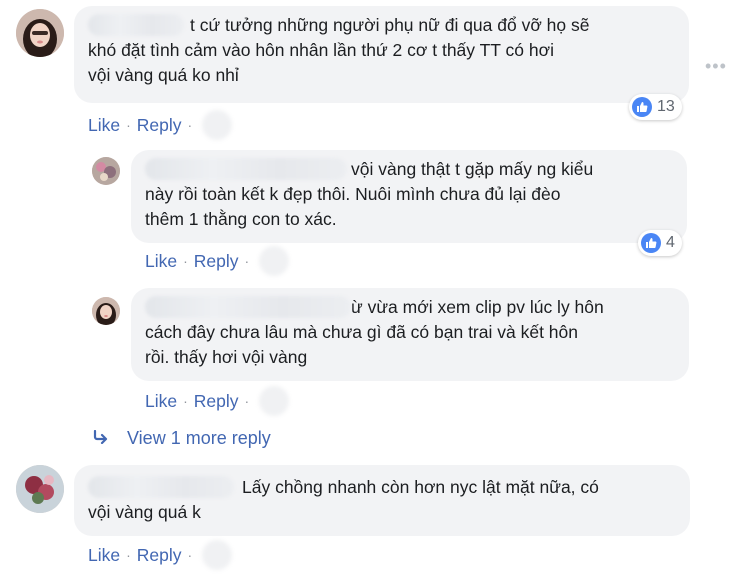 Image resolution: width=740 pixels, height=574 pixels. I want to click on comment-line: vội vàng quá ko nhỉ, so click(163, 75).